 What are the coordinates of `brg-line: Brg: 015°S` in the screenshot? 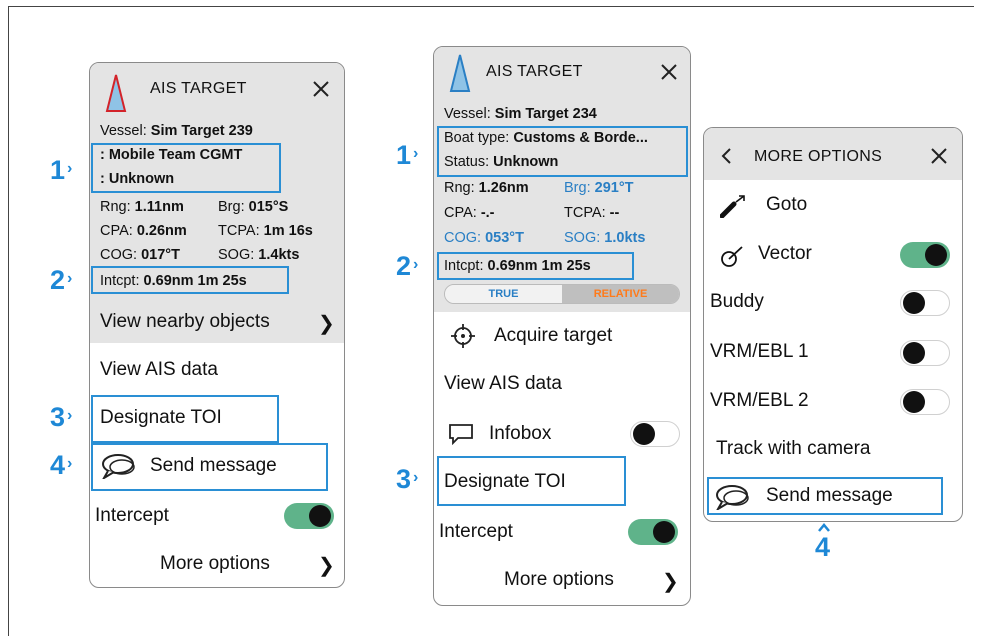 It's located at (253, 207).